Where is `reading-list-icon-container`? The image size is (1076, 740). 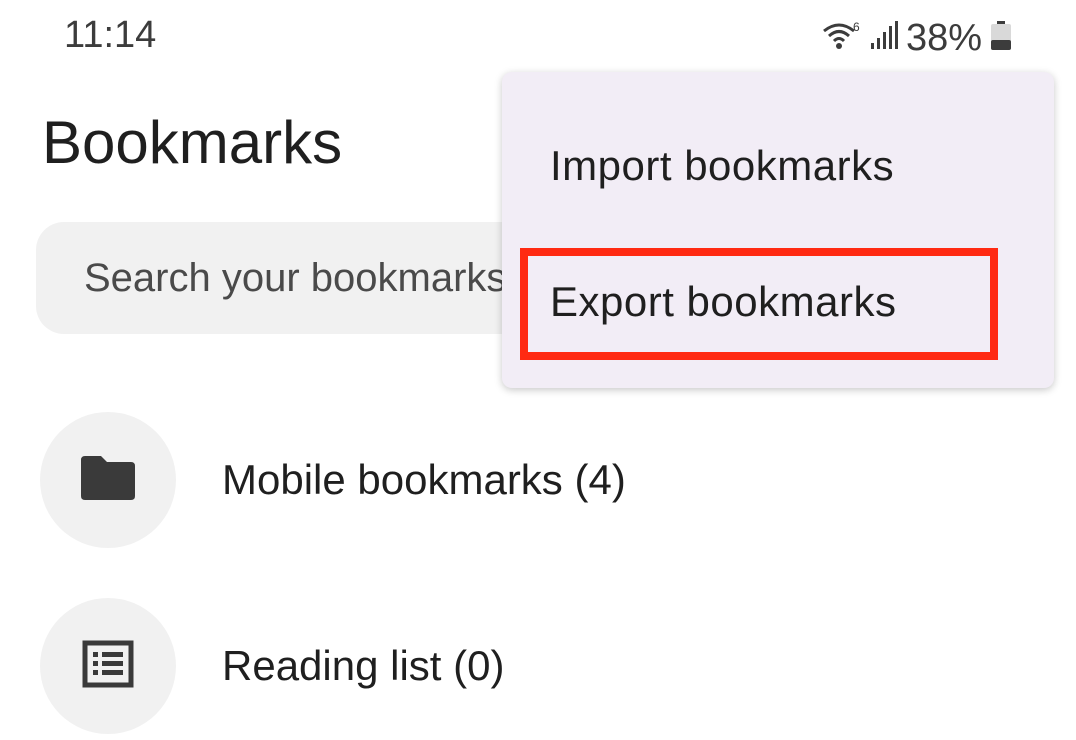
reading-list-icon-container is located at coordinates (108, 666).